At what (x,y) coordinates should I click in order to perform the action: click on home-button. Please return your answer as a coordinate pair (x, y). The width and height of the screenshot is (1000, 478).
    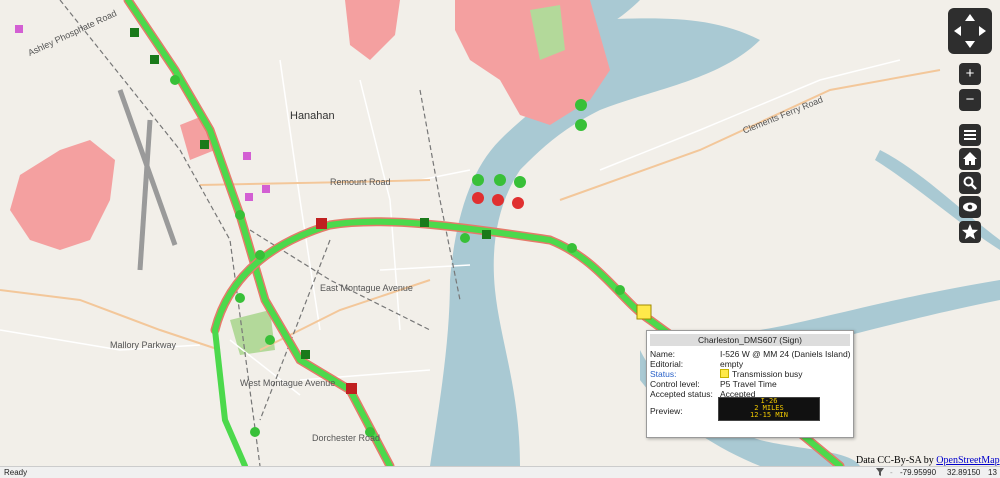
    Looking at the image, I should click on (970, 159).